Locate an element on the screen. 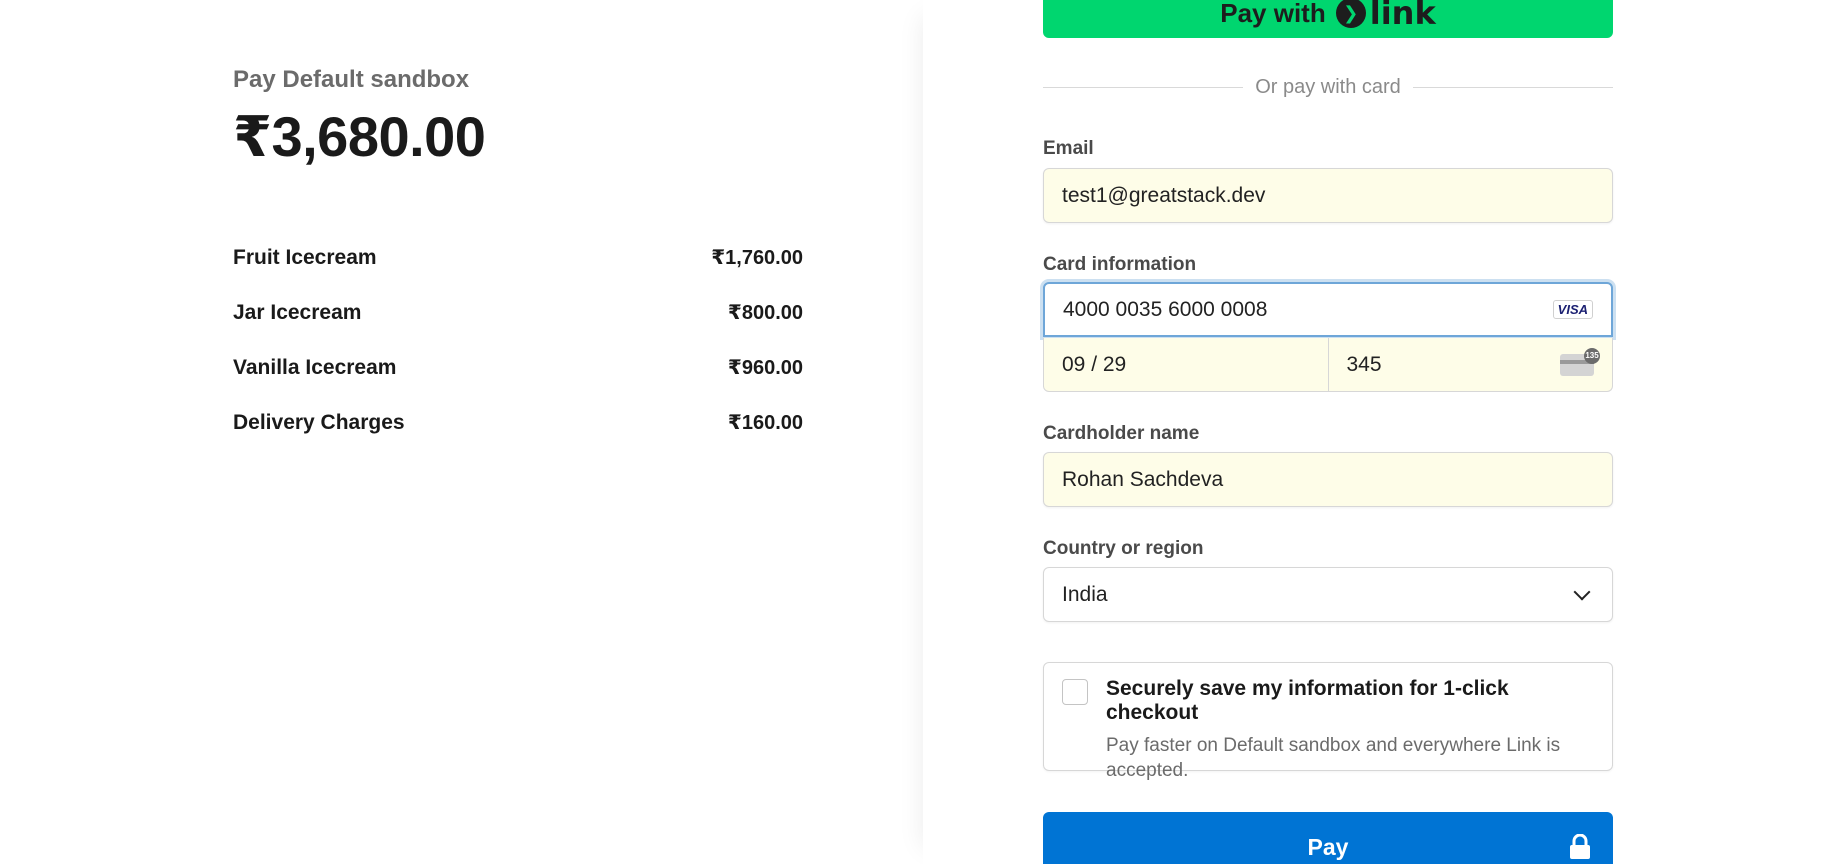 The image size is (1838, 864). save-info-checkbox is located at coordinates (1075, 692).